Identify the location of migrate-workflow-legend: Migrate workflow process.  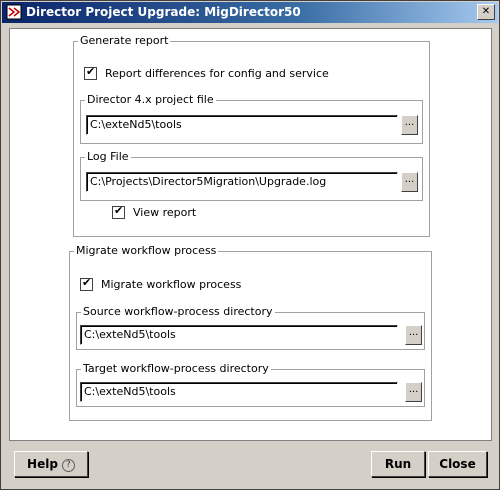
(146, 251).